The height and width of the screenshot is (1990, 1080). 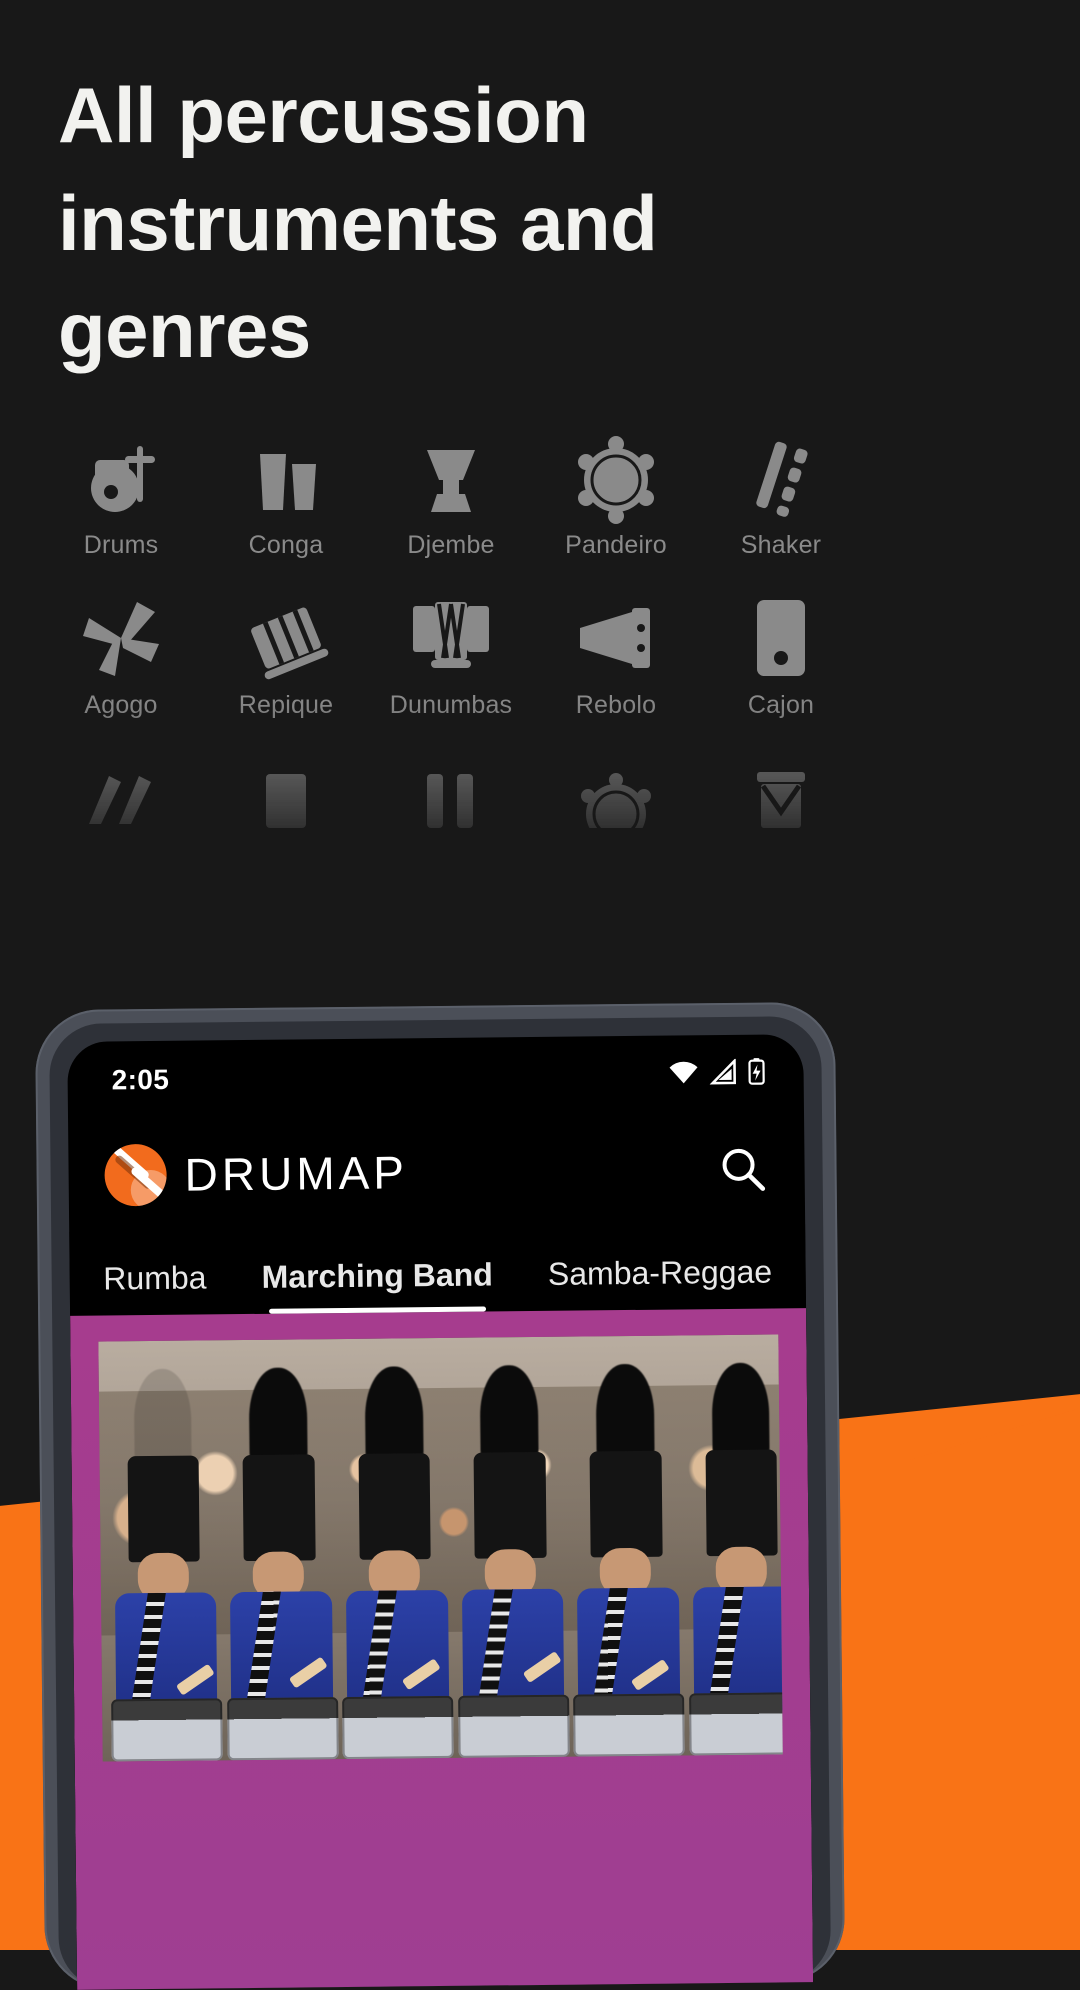 What do you see at coordinates (781, 637) in the screenshot?
I see `cajon-icon` at bounding box center [781, 637].